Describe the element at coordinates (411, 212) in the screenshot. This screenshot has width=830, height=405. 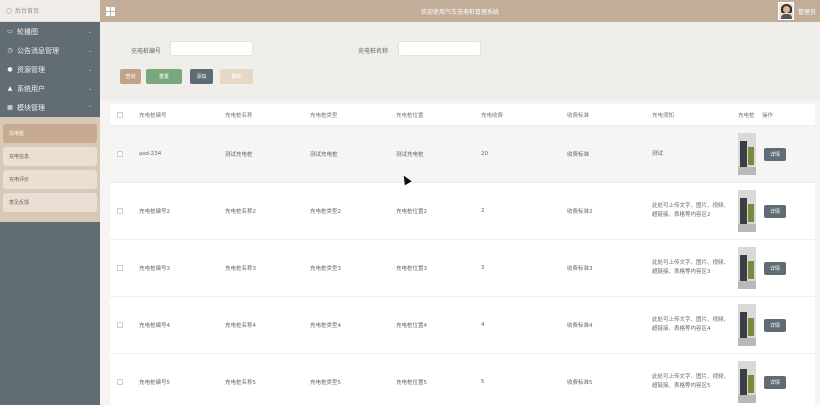
I see `cell-location: 充电桩位置2` at that location.